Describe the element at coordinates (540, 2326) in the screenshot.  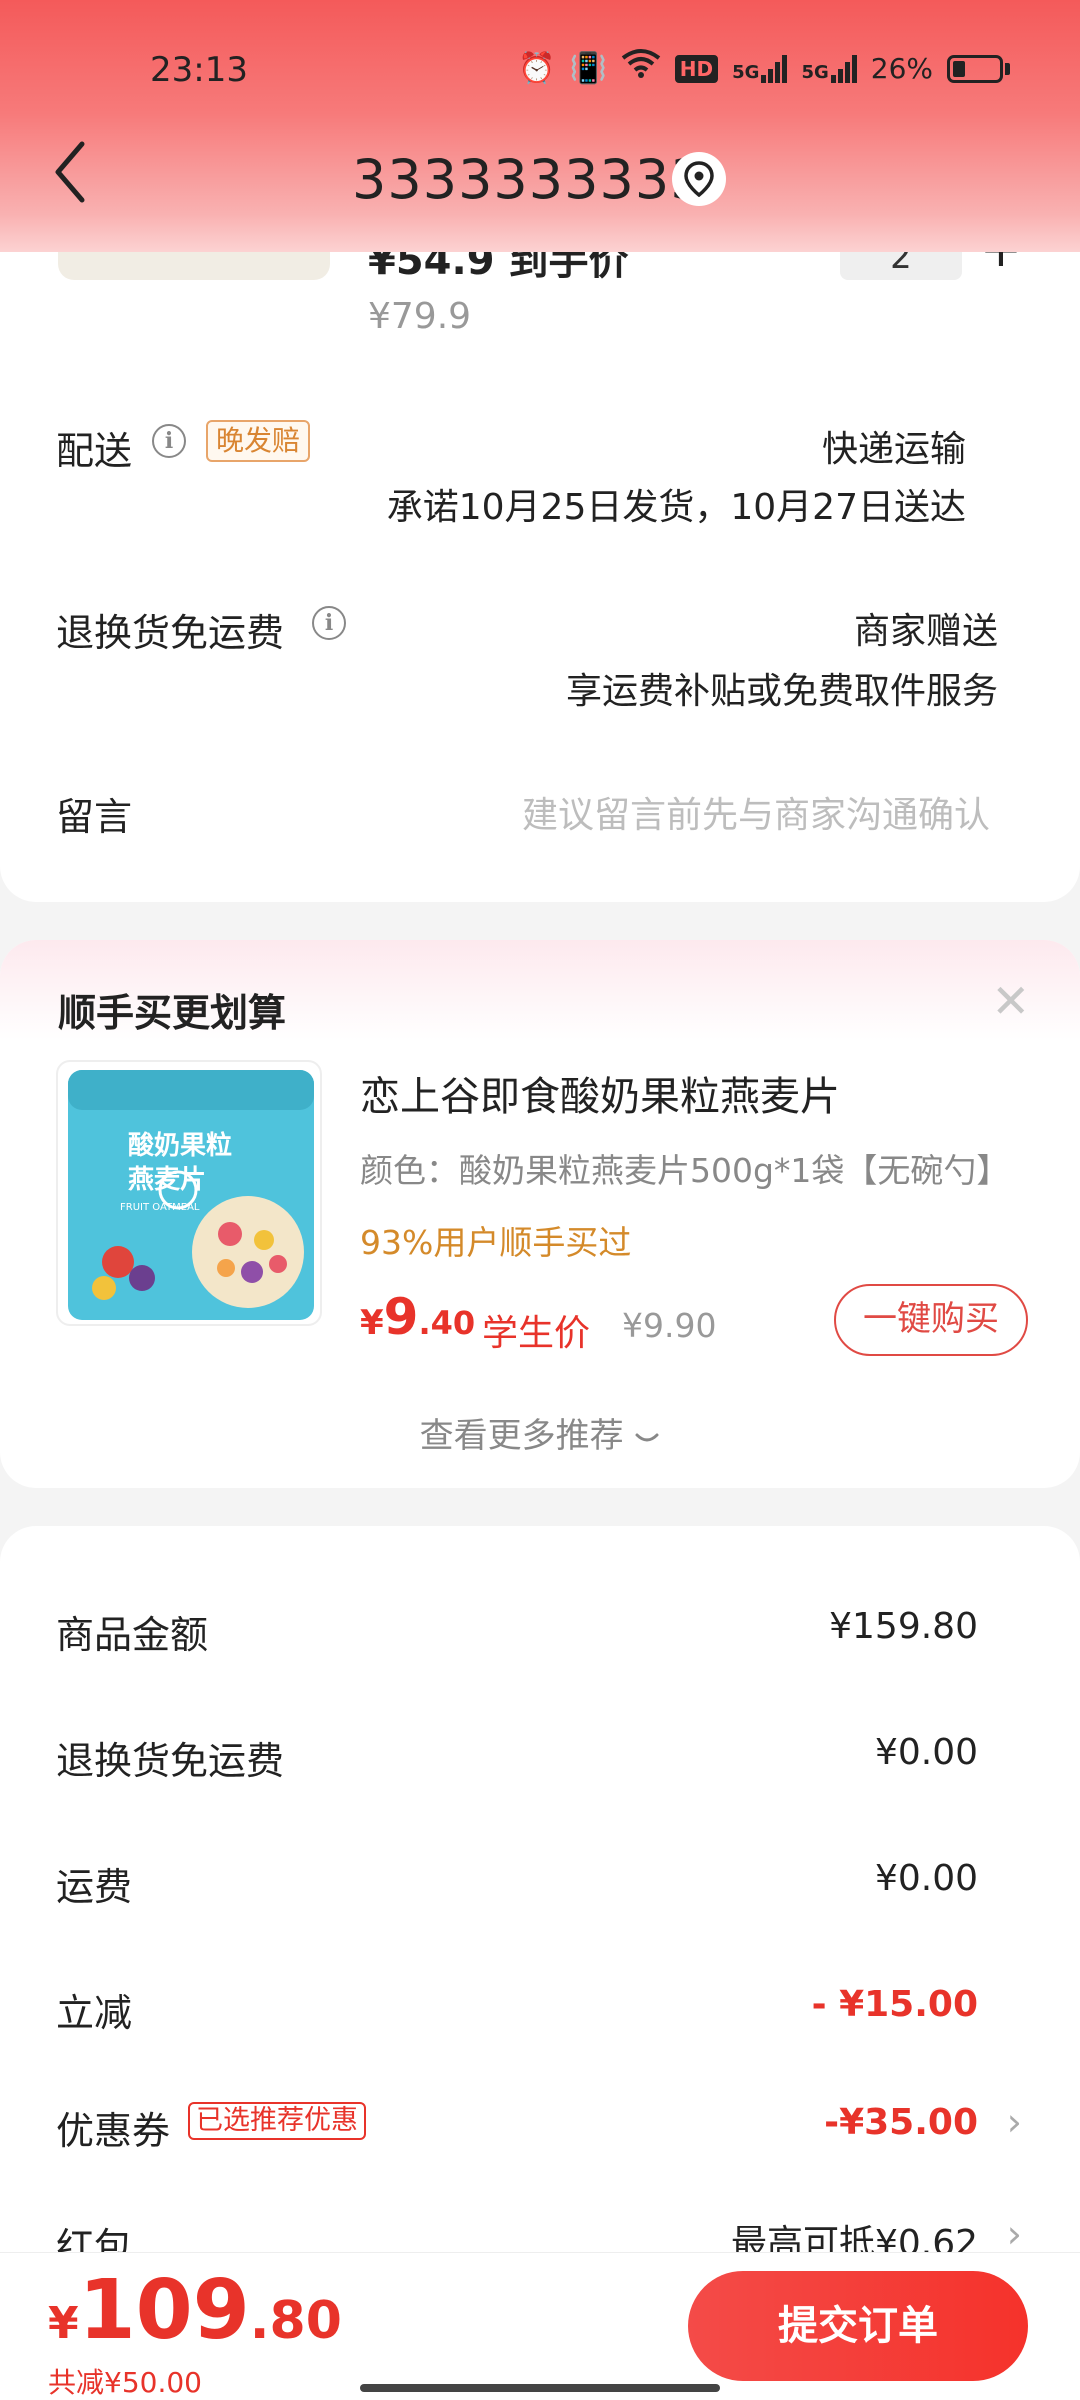
I see `checkout-bar: ¥109.80 共减¥50.00 提交订单` at that location.